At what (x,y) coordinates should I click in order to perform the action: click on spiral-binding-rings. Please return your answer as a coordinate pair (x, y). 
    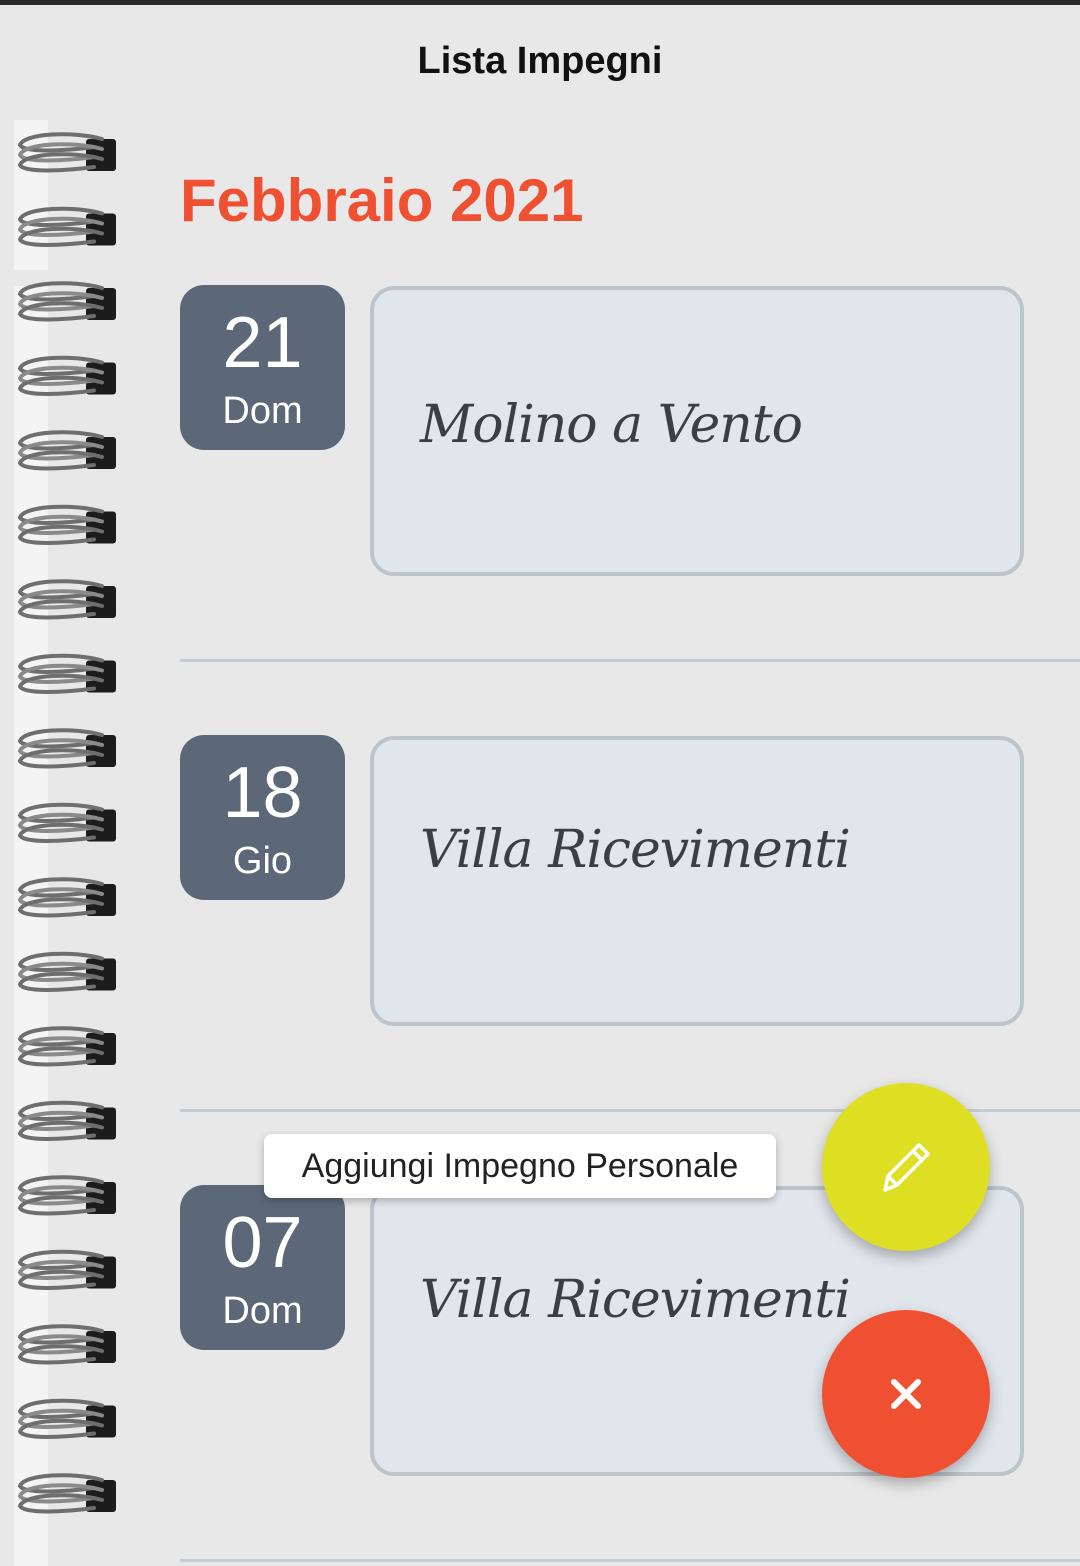
    Looking at the image, I should click on (66, 823).